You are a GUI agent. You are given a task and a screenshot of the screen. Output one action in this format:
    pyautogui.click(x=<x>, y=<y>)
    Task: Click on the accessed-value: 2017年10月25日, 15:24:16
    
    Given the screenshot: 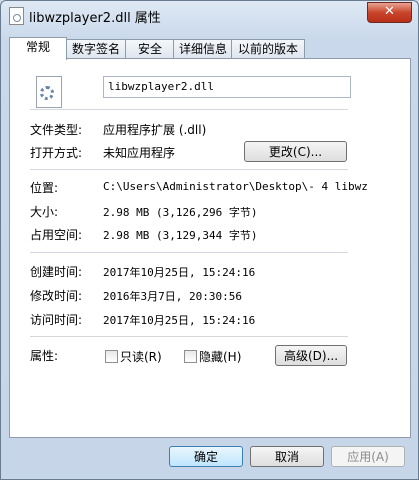 What is the action you would take?
    pyautogui.click(x=179, y=320)
    